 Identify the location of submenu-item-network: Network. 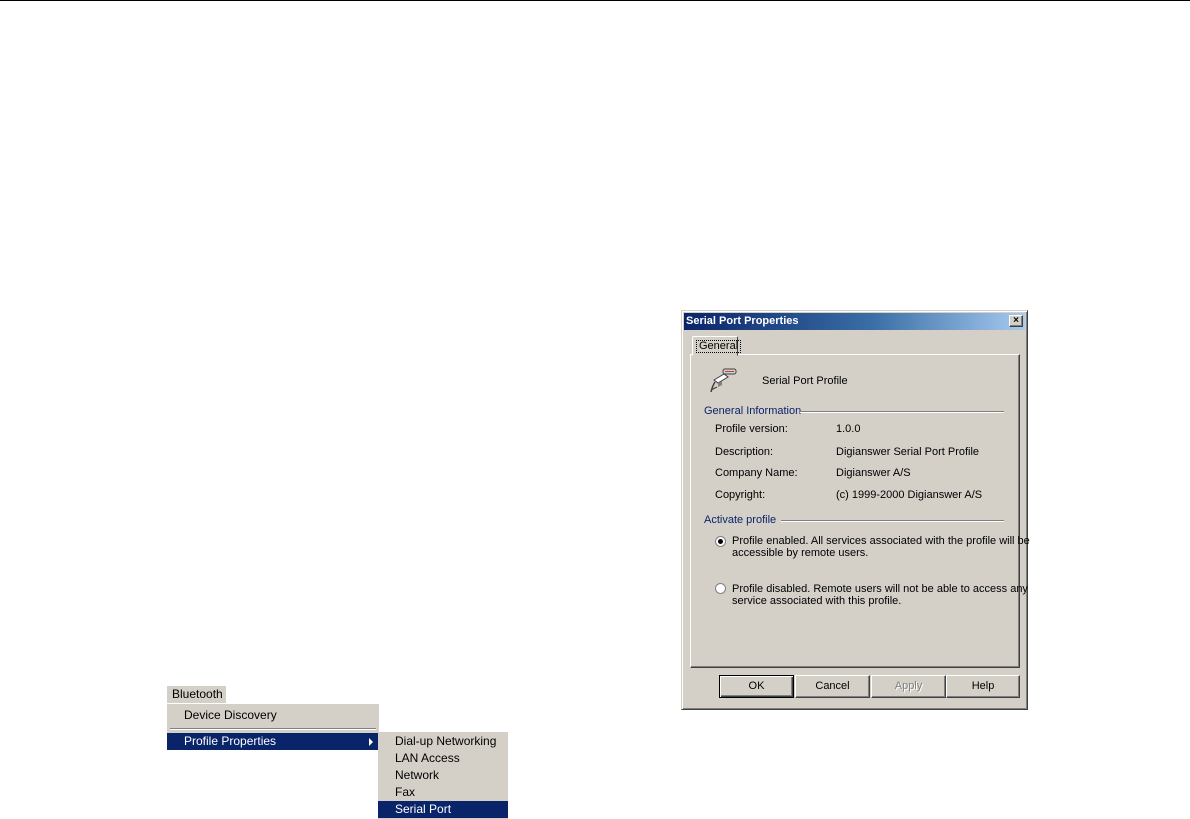
(443, 775).